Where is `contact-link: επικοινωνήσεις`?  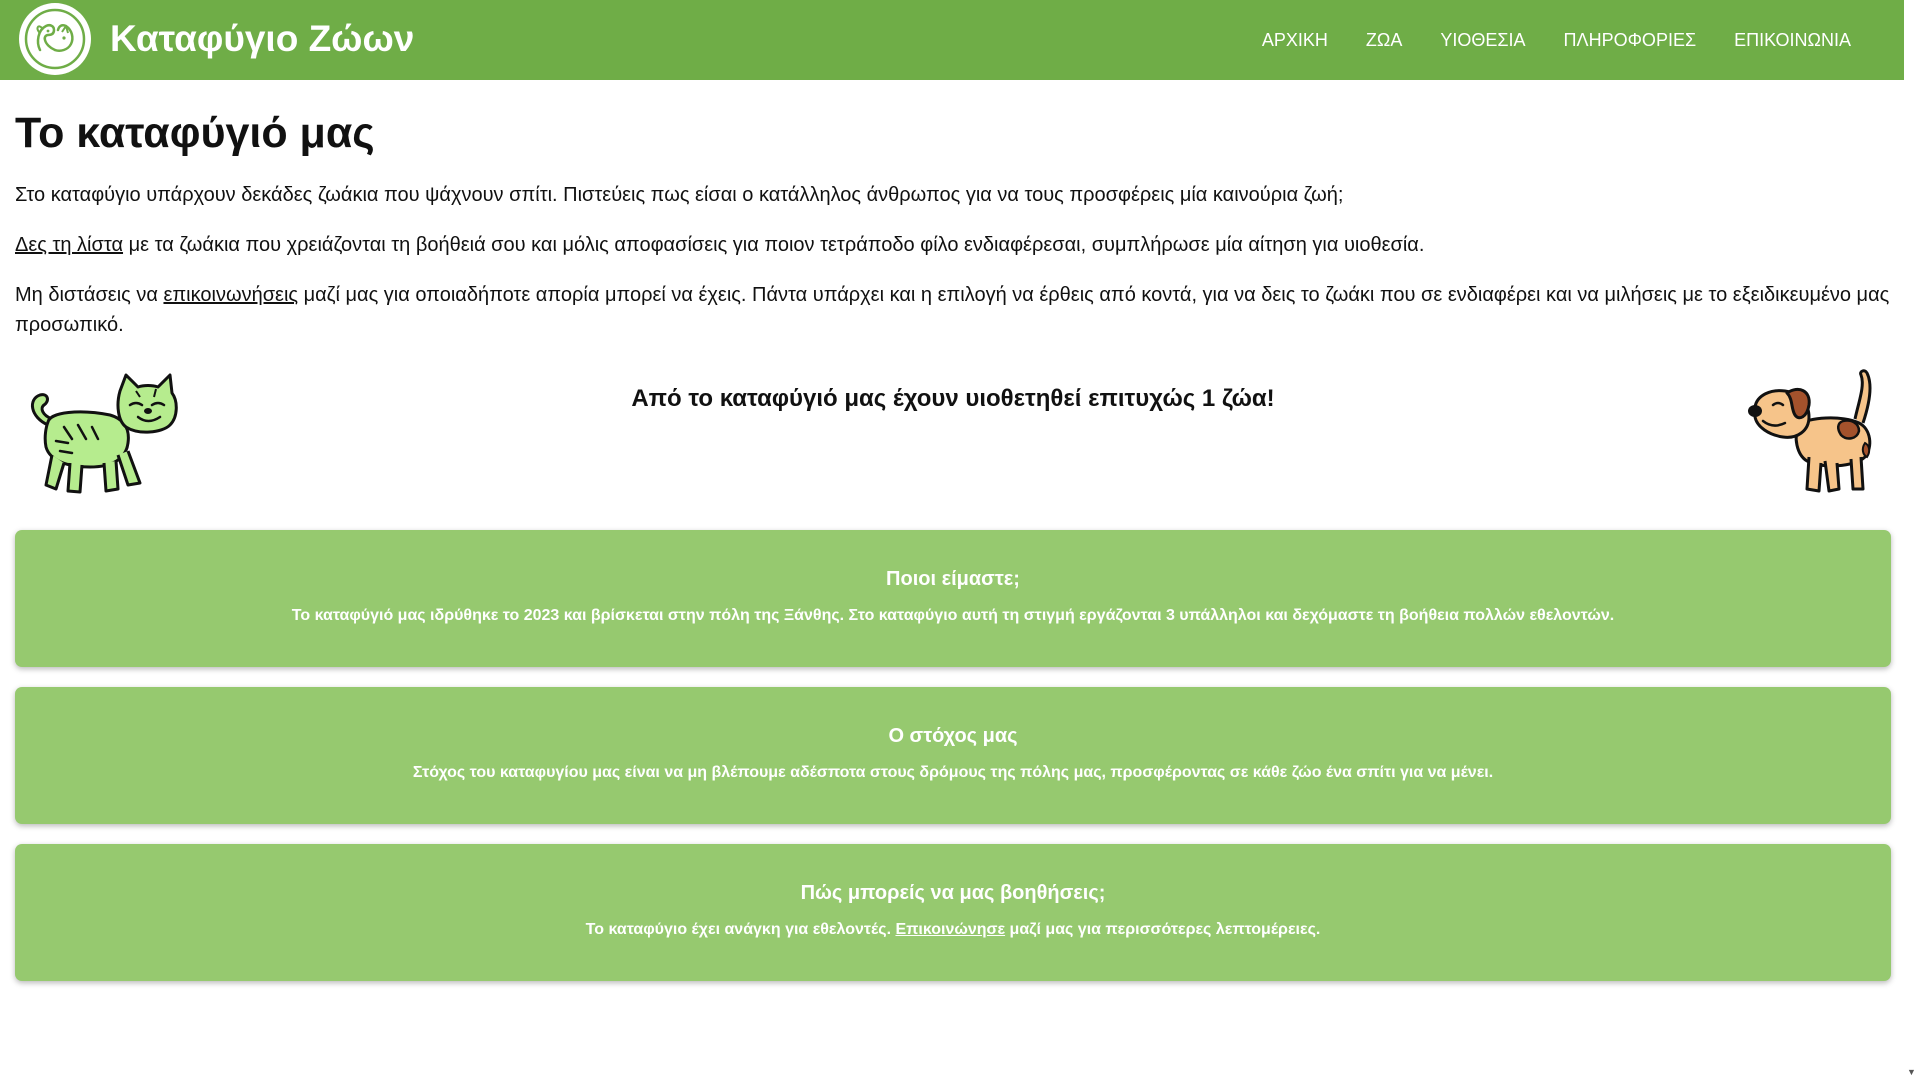
contact-link: επικοινωνήσεις is located at coordinates (230, 295).